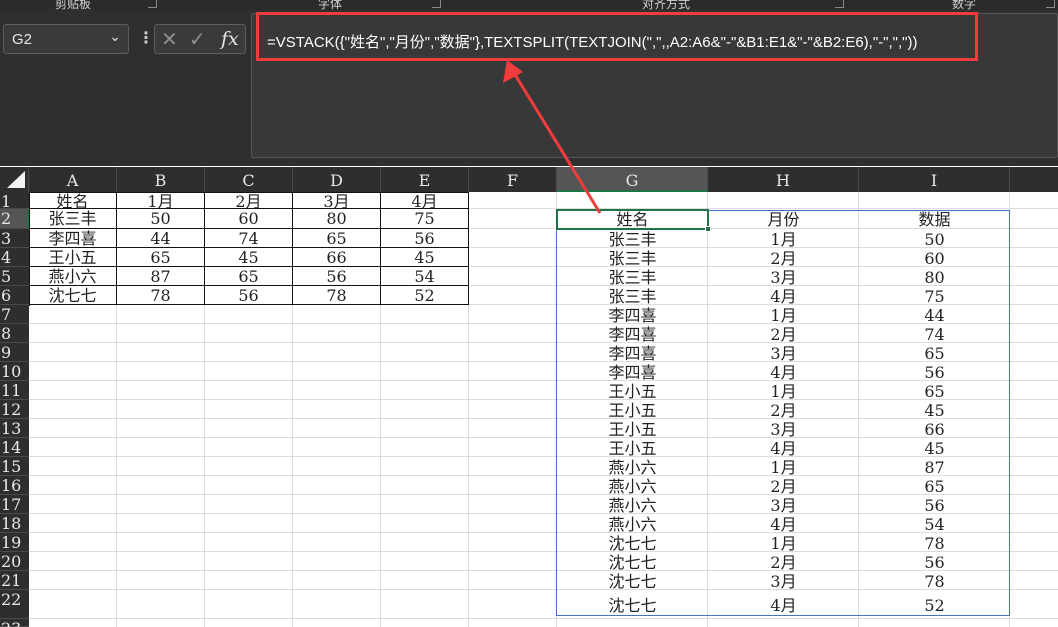  What do you see at coordinates (249, 179) in the screenshot?
I see `column-header-c: C` at bounding box center [249, 179].